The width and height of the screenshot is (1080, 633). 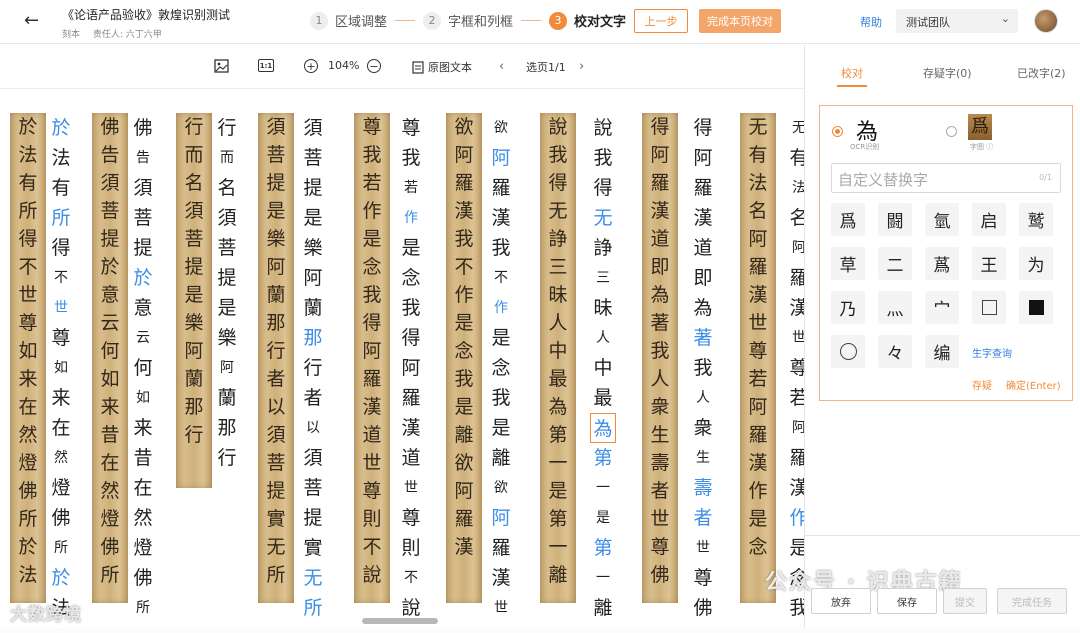 I want to click on transcribed-char: 无, so click(x=603, y=218).